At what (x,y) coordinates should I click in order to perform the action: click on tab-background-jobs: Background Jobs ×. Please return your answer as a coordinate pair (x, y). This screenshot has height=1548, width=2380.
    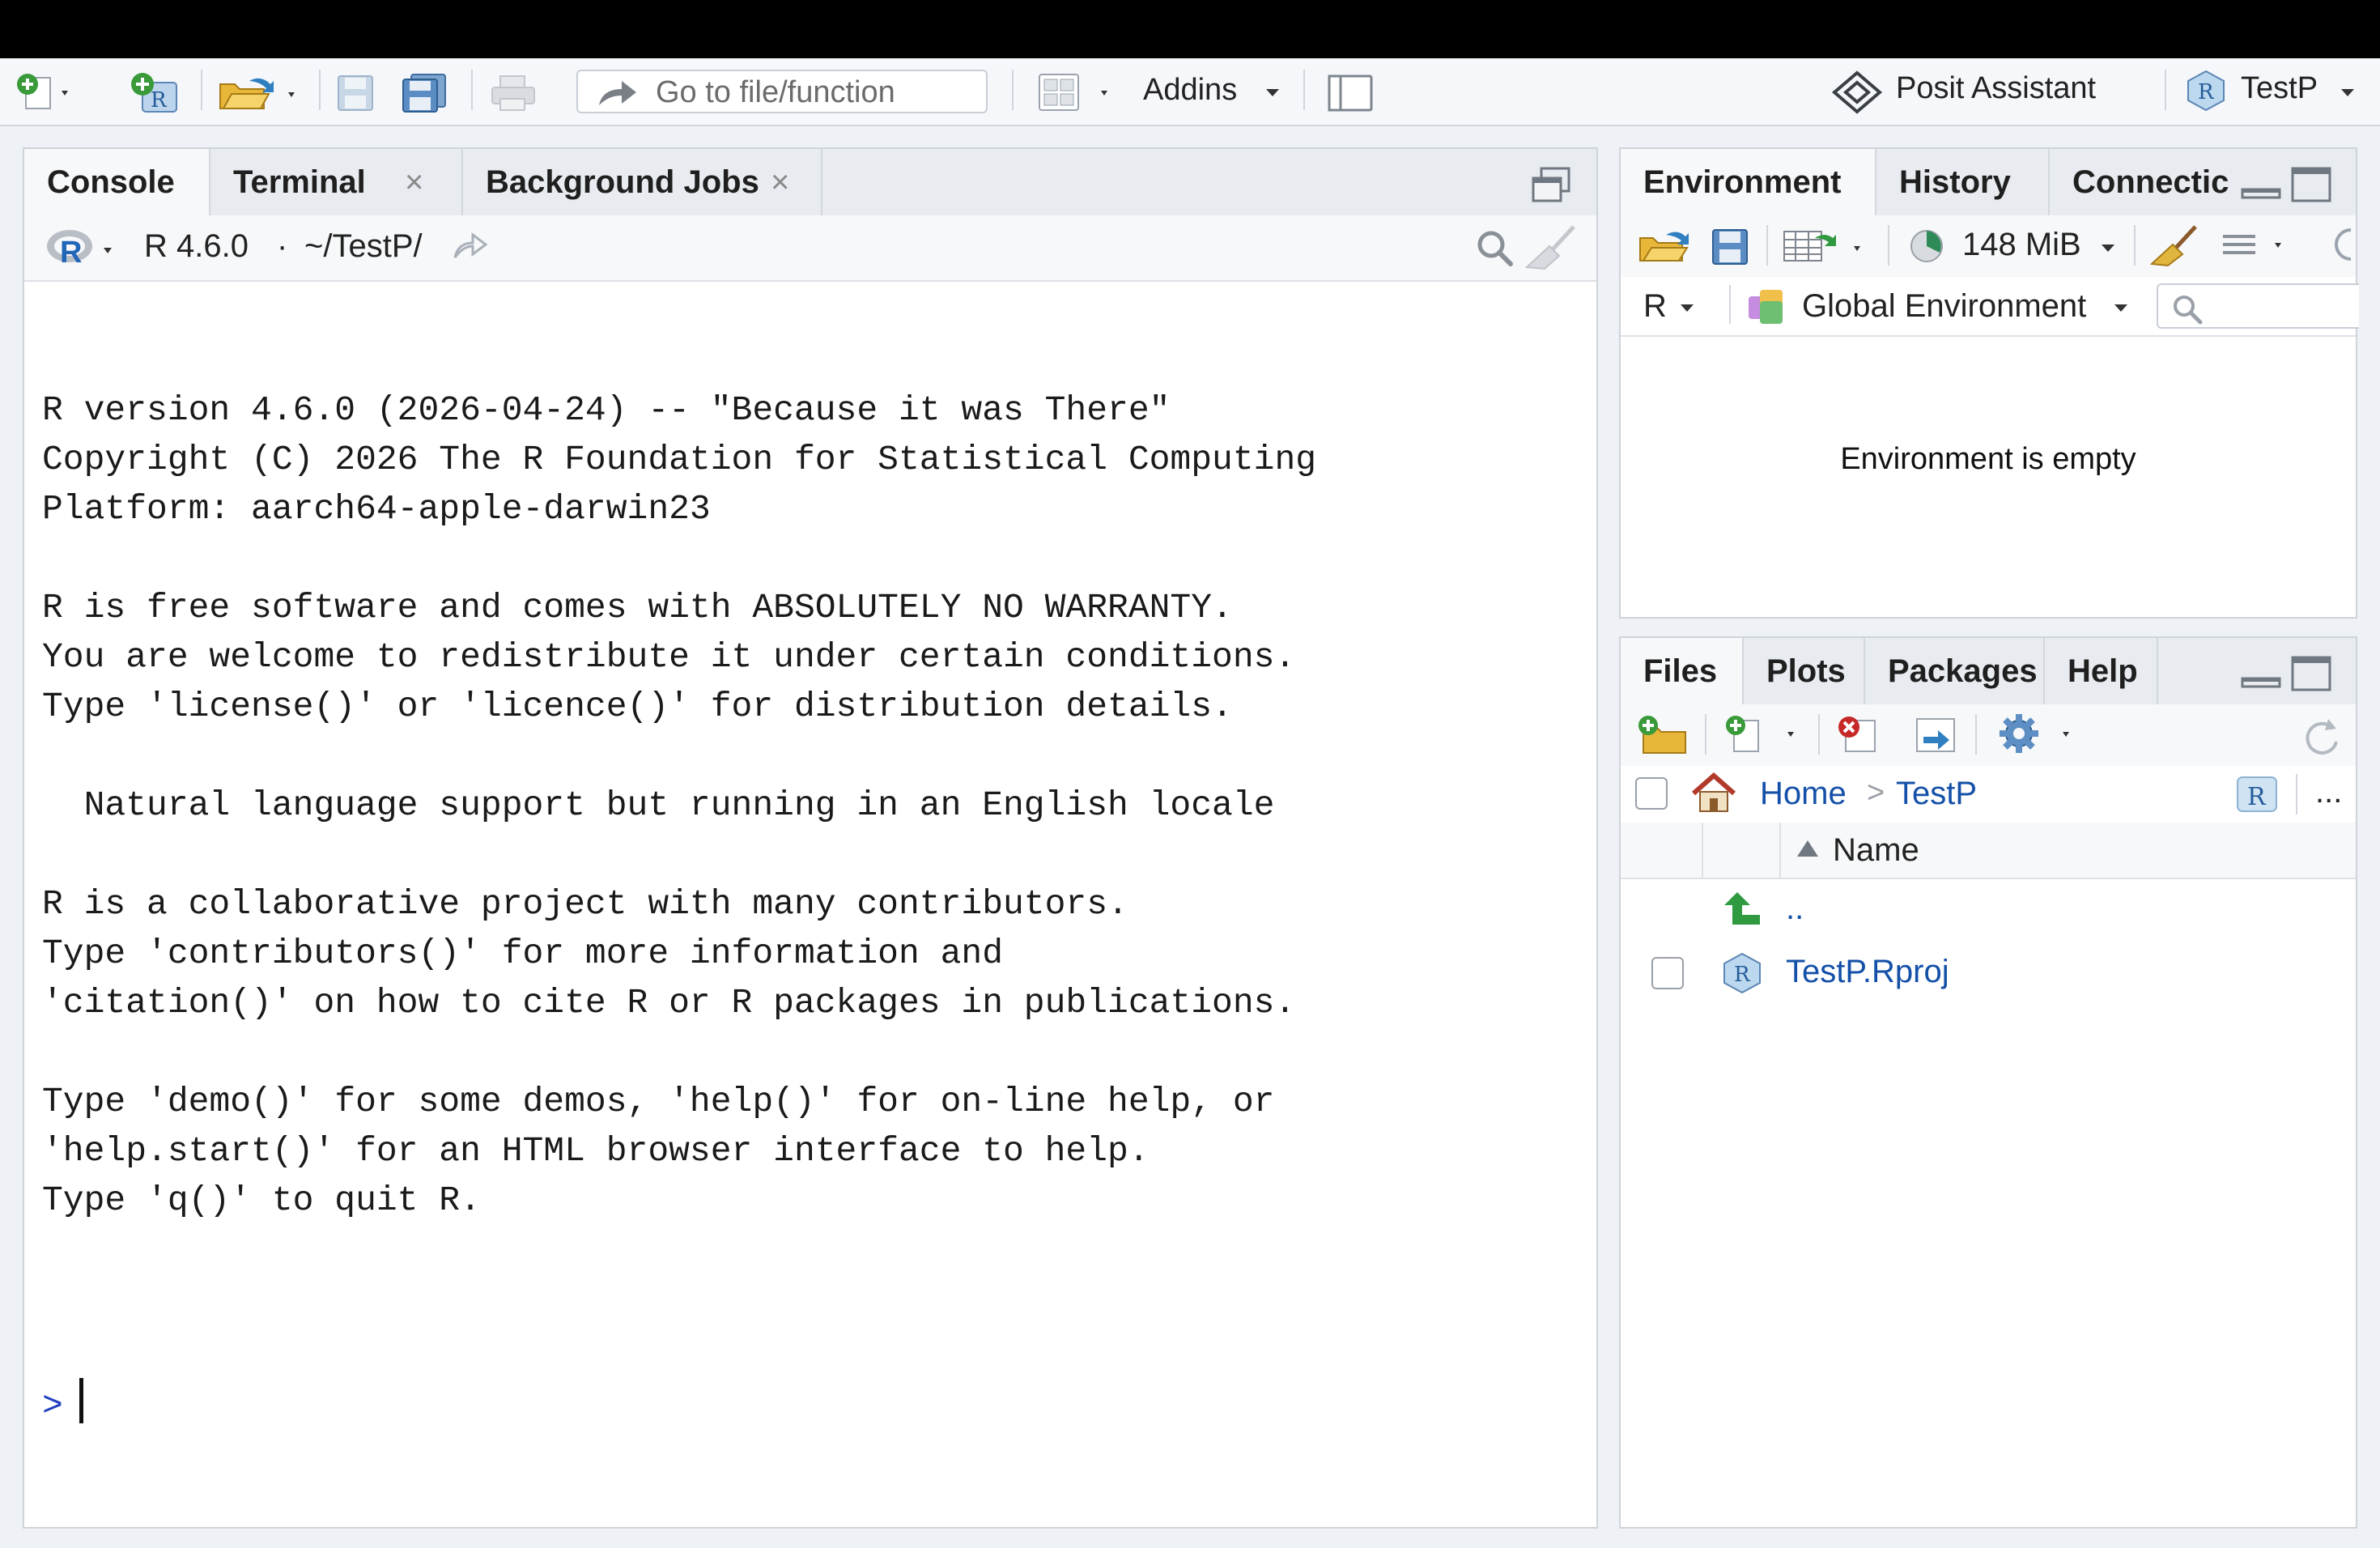
    Looking at the image, I should click on (643, 182).